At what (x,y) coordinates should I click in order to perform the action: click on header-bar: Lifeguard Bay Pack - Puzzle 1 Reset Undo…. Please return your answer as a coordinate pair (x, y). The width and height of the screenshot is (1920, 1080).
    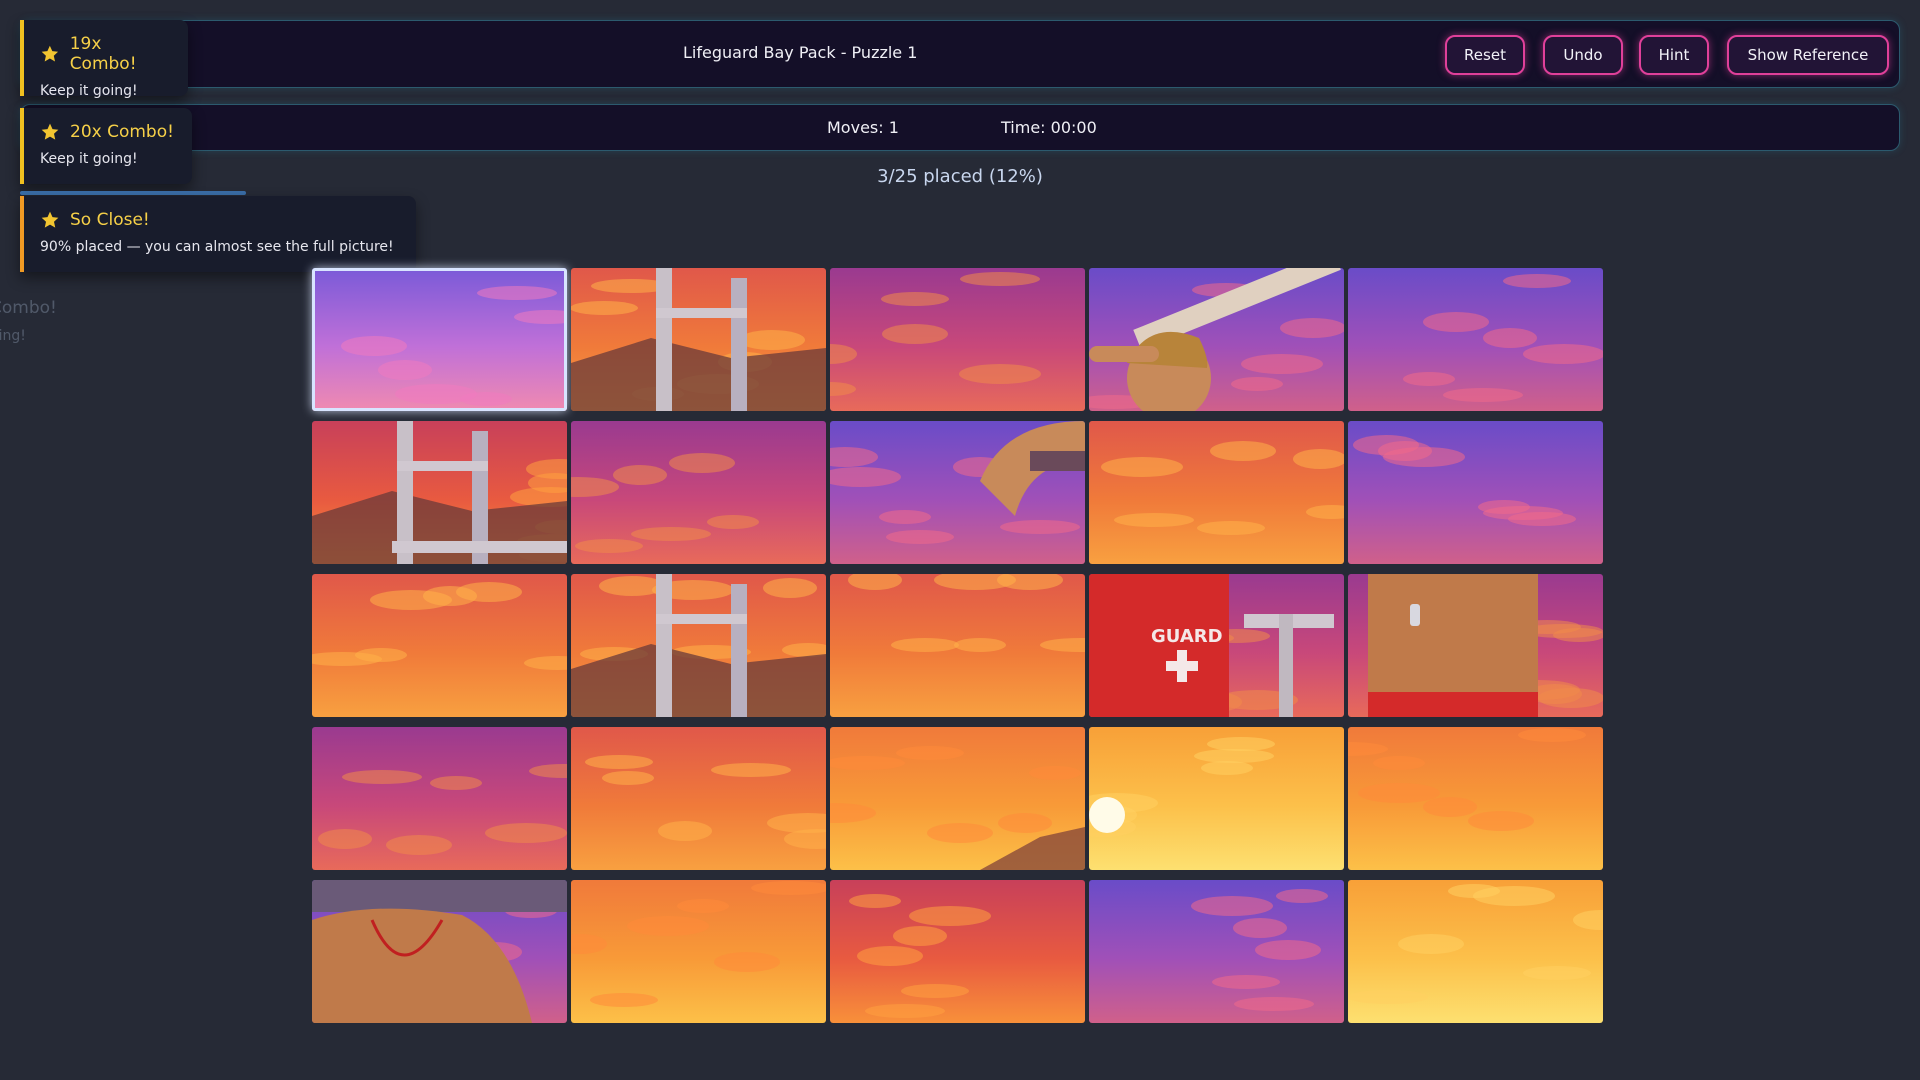
    Looking at the image, I should click on (960, 54).